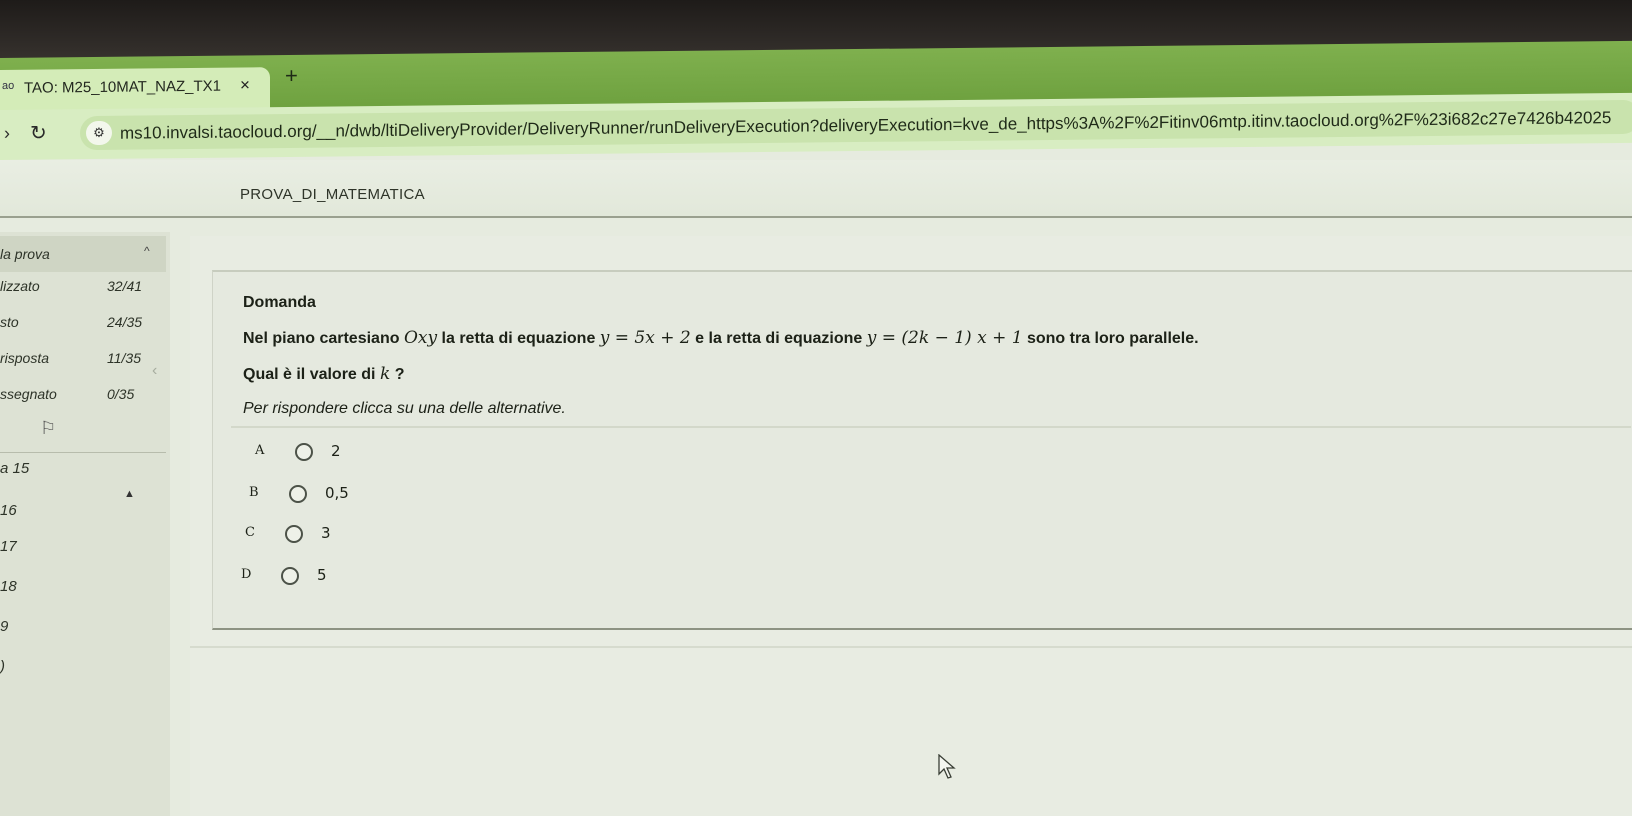 The height and width of the screenshot is (816, 1632). What do you see at coordinates (385, 374) in the screenshot?
I see `math-expression: k` at bounding box center [385, 374].